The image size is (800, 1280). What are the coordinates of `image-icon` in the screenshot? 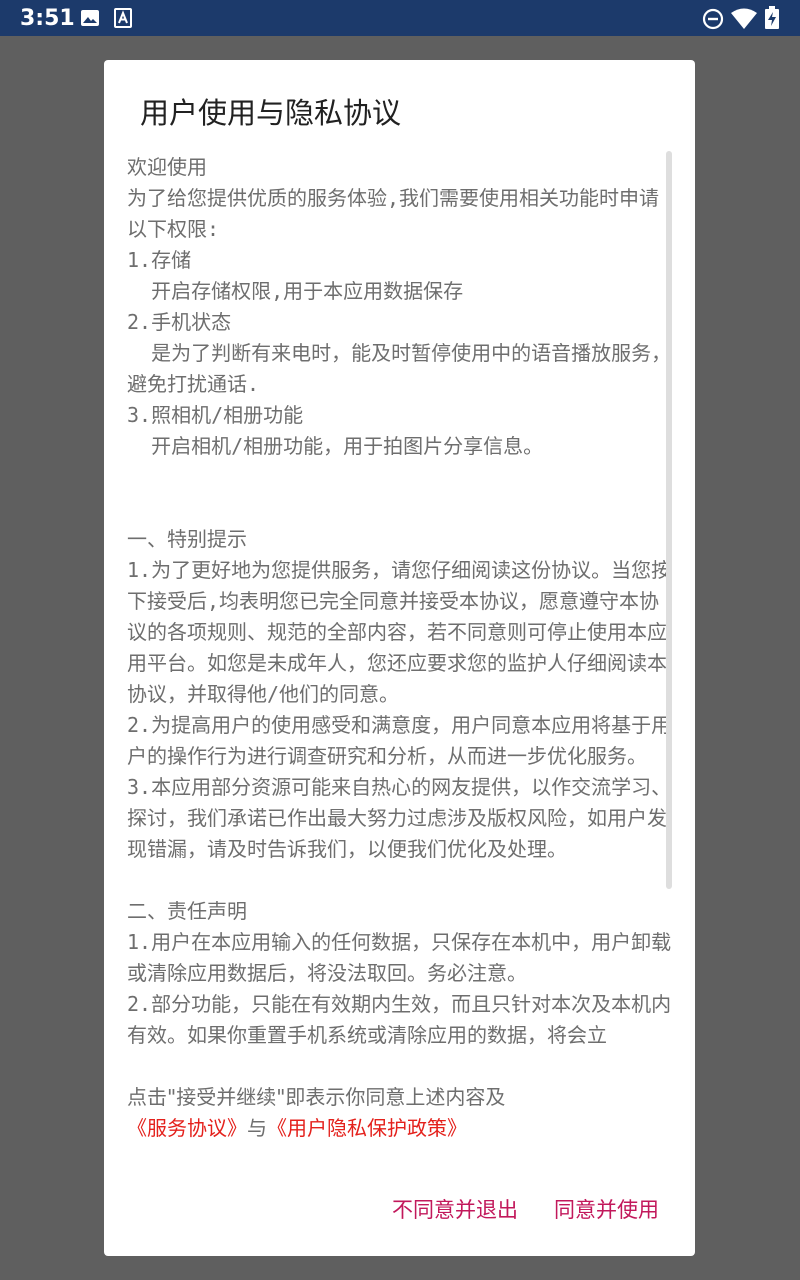 It's located at (90, 18).